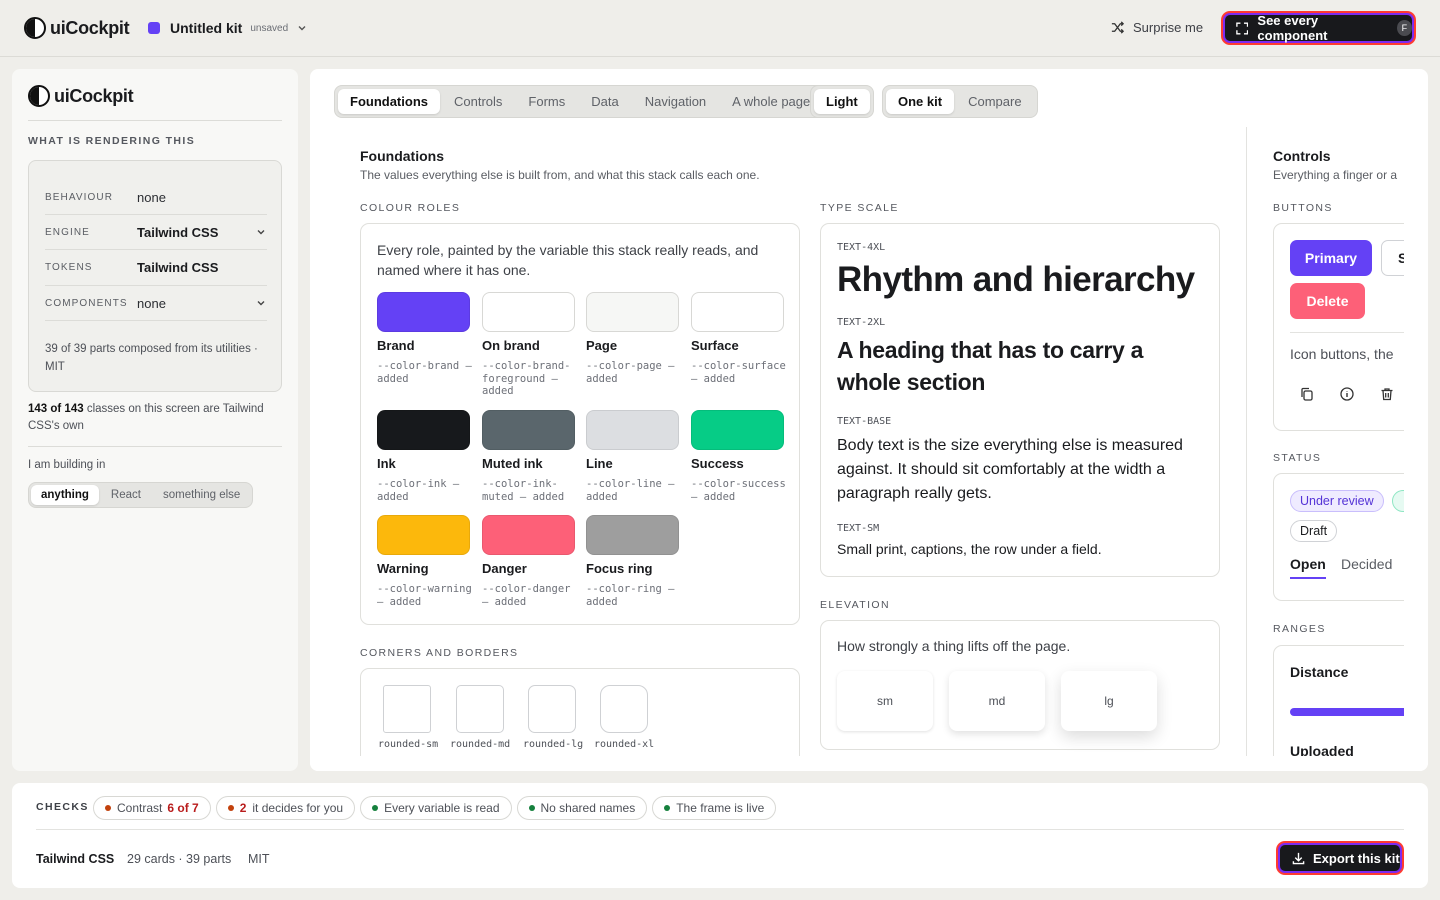 Image resolution: width=1440 pixels, height=900 pixels. I want to click on swatch-name: Surface, so click(715, 345).